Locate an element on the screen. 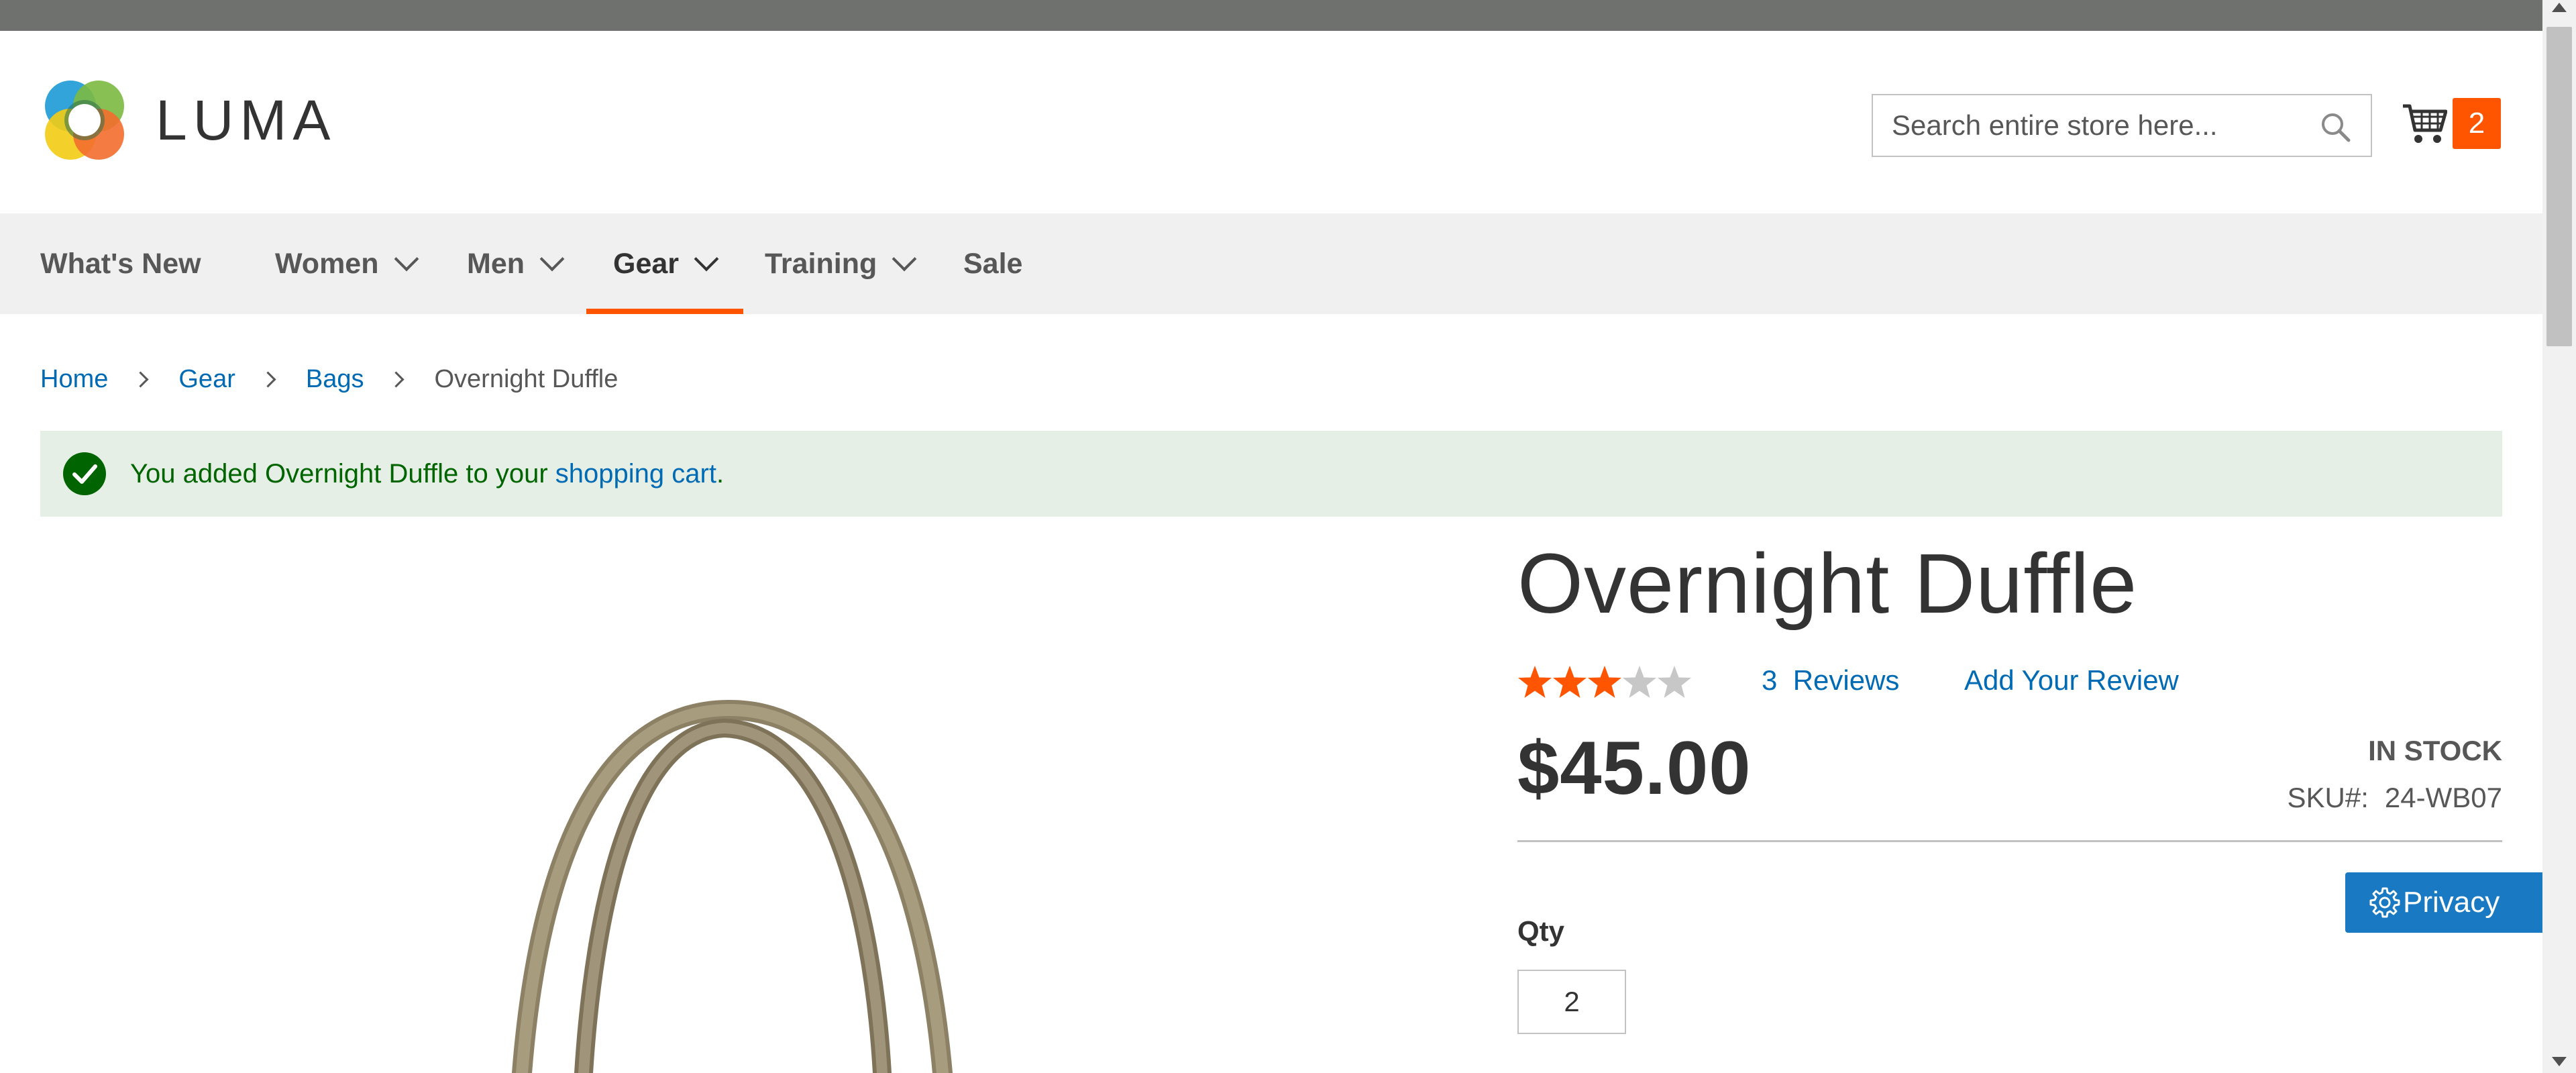 Image resolution: width=2576 pixels, height=1073 pixels. privacy-label: Privacy is located at coordinates (2451, 903).